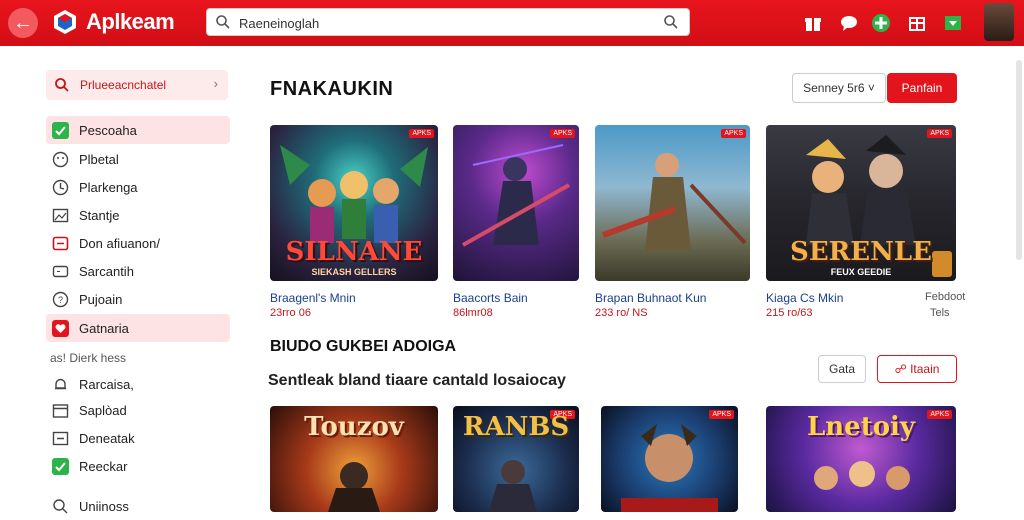 The width and height of the screenshot is (1024, 520). I want to click on game-cover: APKS SERENLE FEUX GEEDIE, so click(861, 203).